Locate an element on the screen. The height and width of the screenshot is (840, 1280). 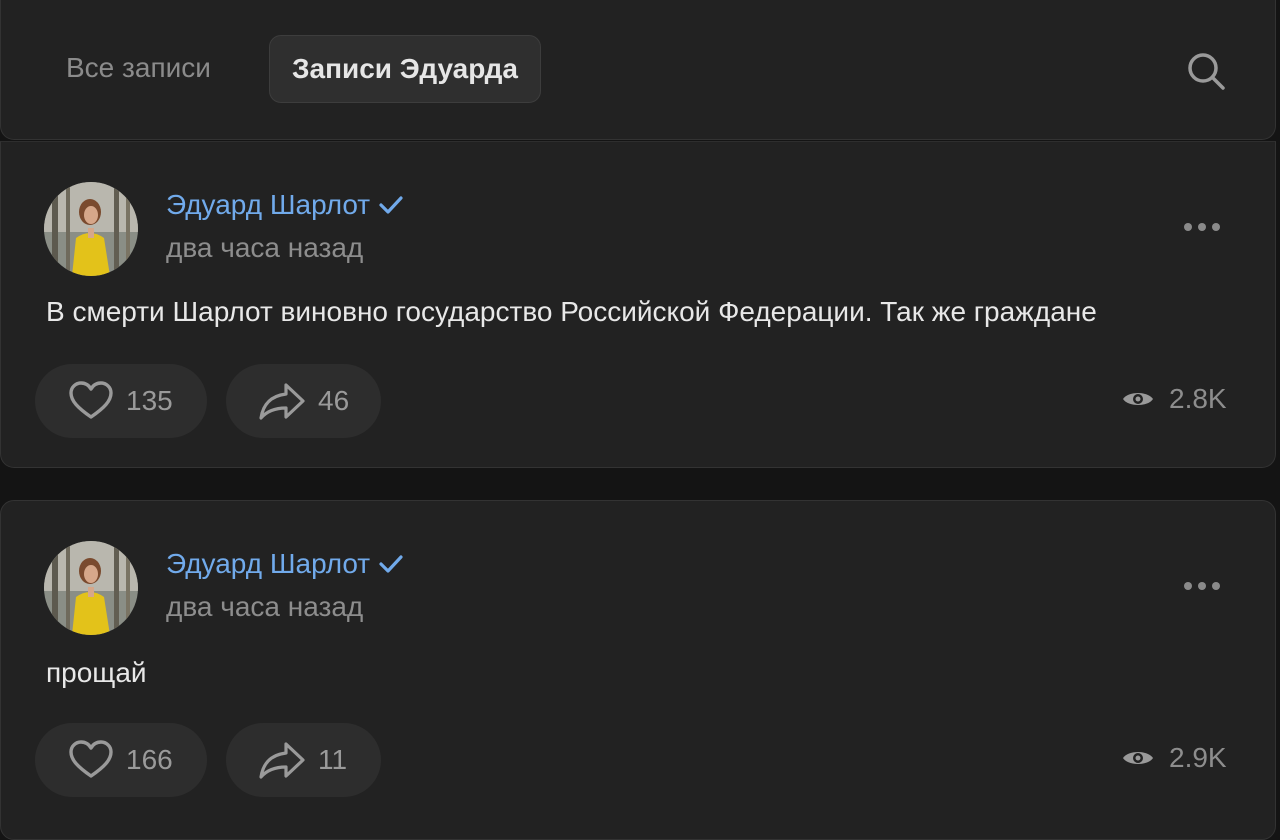
views-counter: 2.9K is located at coordinates (1174, 758).